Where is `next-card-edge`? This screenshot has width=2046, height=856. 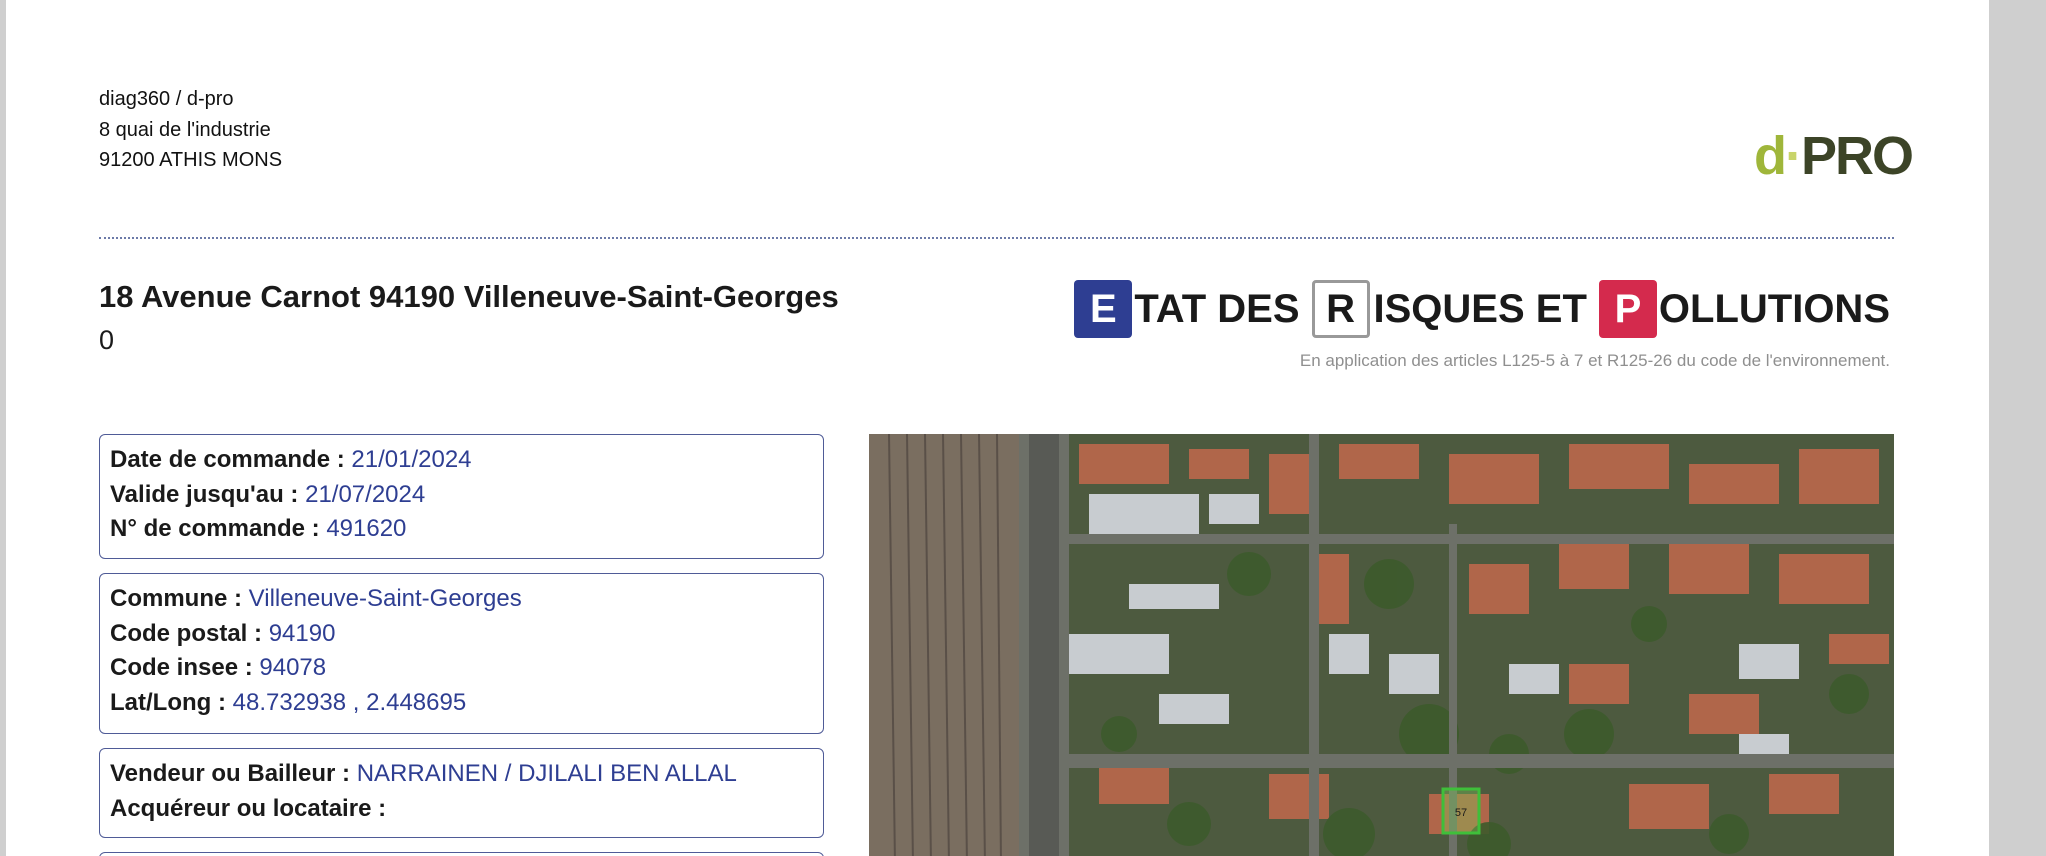
next-card-edge is located at coordinates (461, 854).